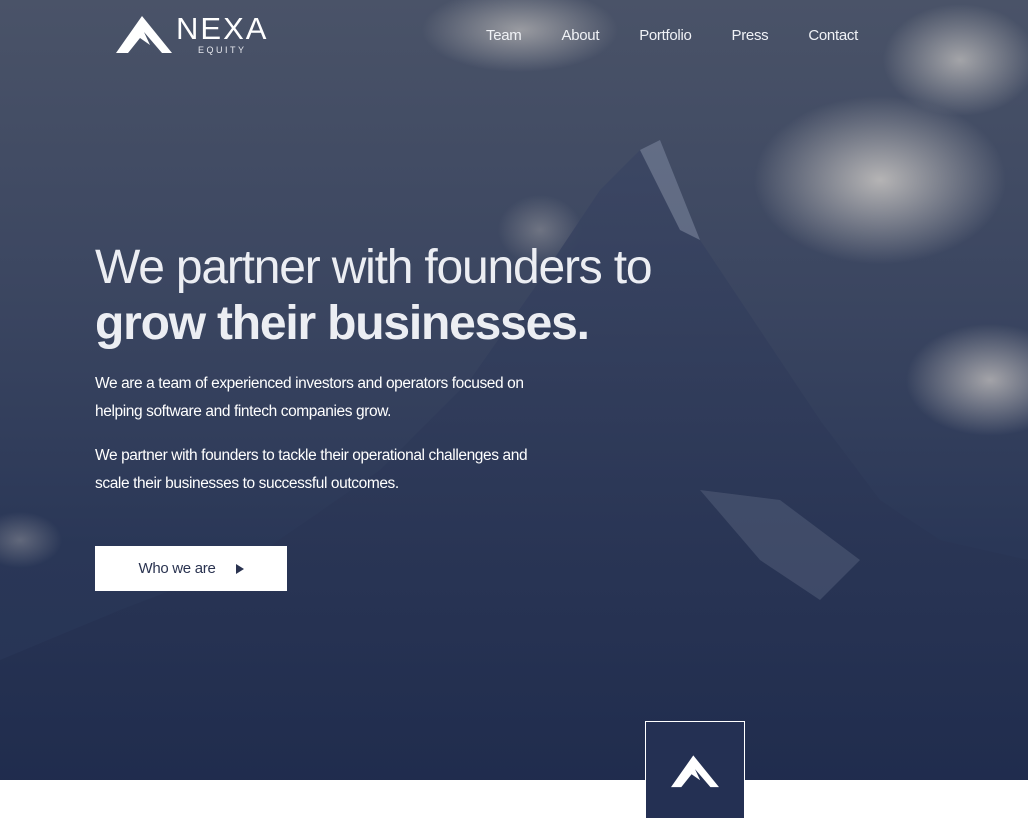  I want to click on play-triangle-icon, so click(239, 568).